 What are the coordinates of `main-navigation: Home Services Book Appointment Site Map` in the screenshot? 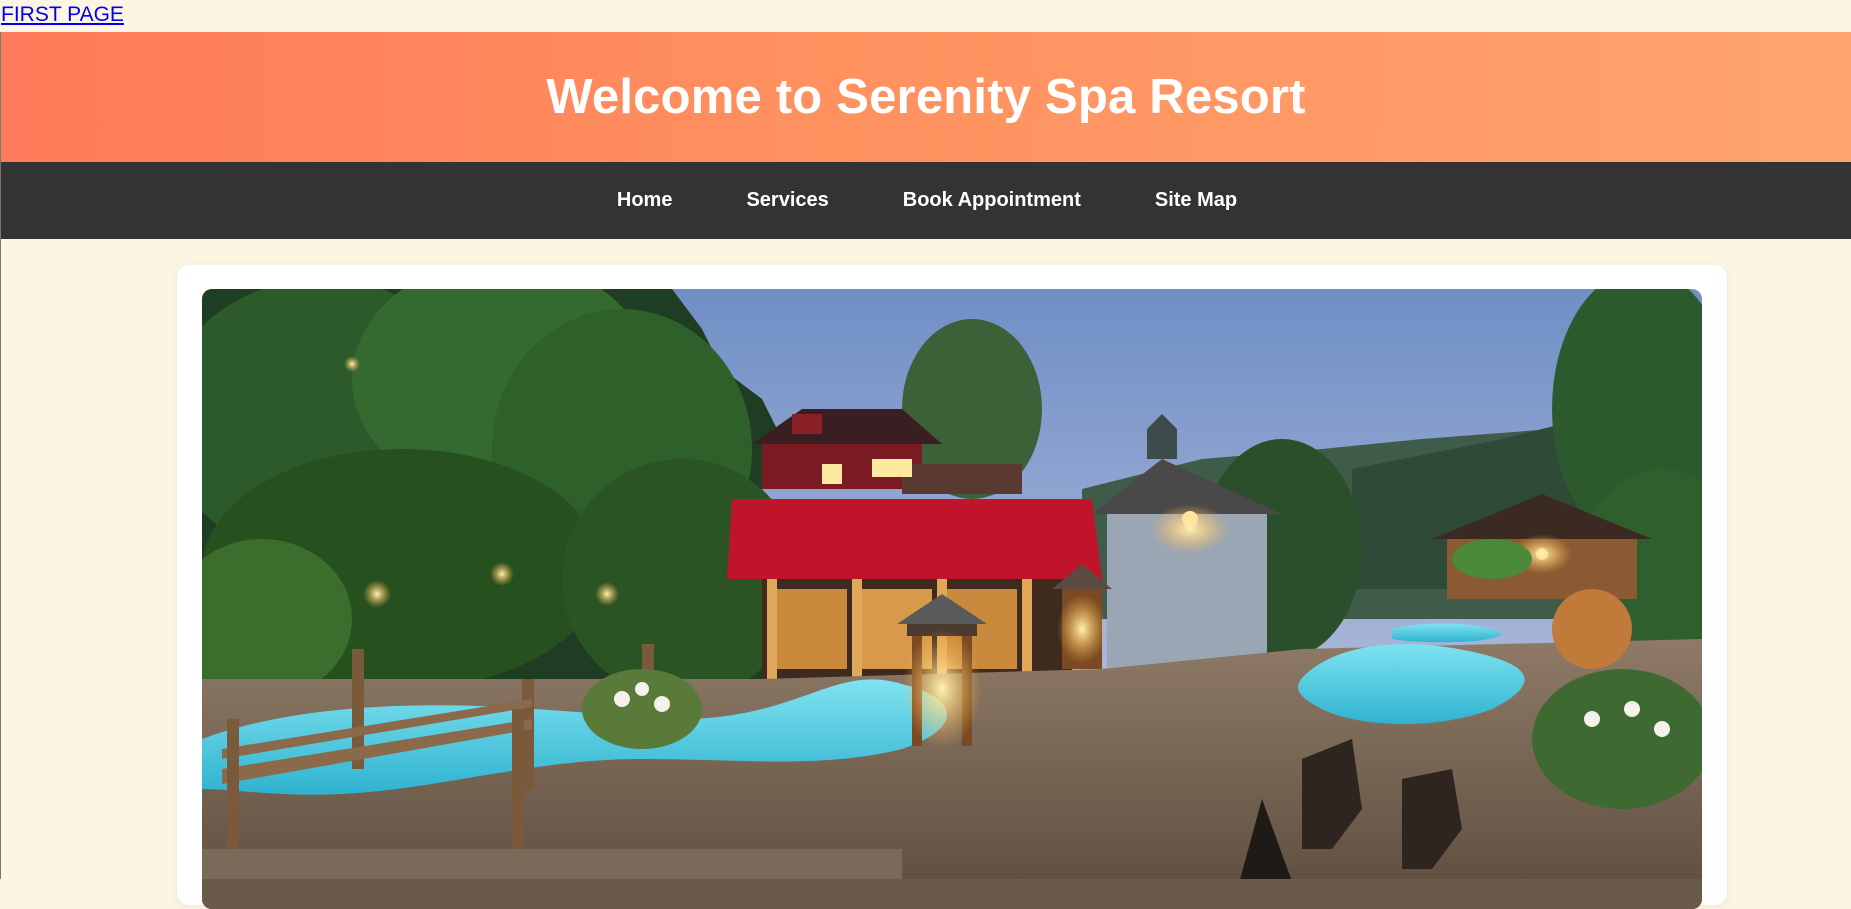 It's located at (926, 200).